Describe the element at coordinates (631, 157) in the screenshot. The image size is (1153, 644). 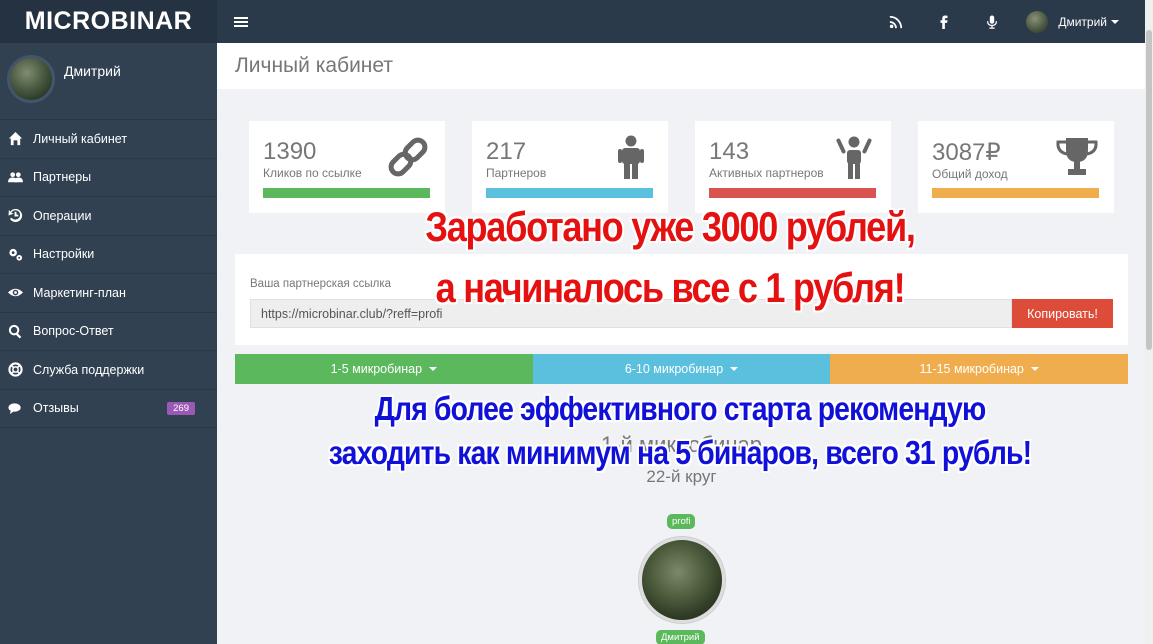
I see `person-icon` at that location.